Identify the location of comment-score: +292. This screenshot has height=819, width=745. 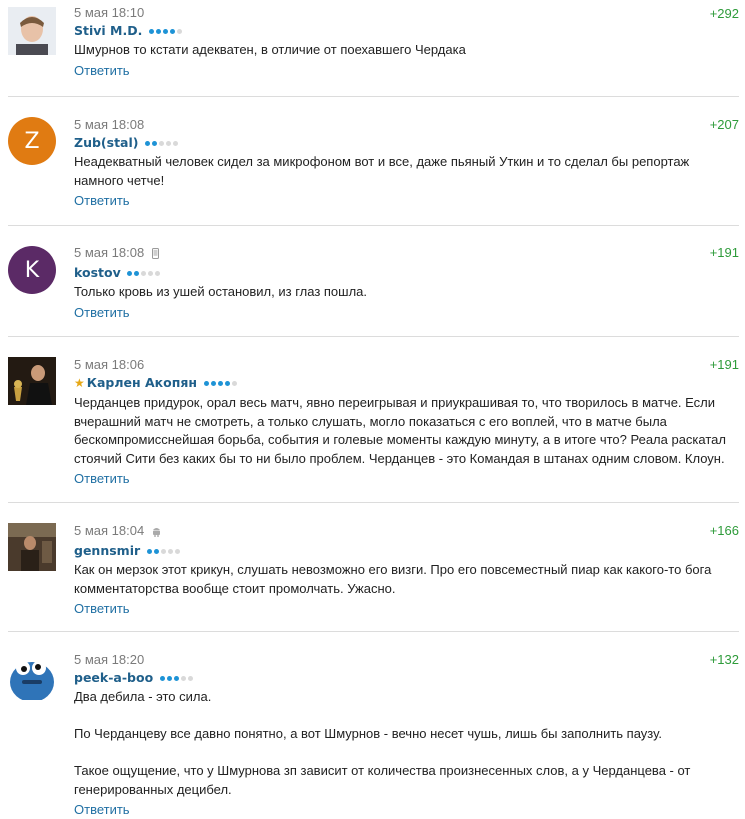
(724, 13).